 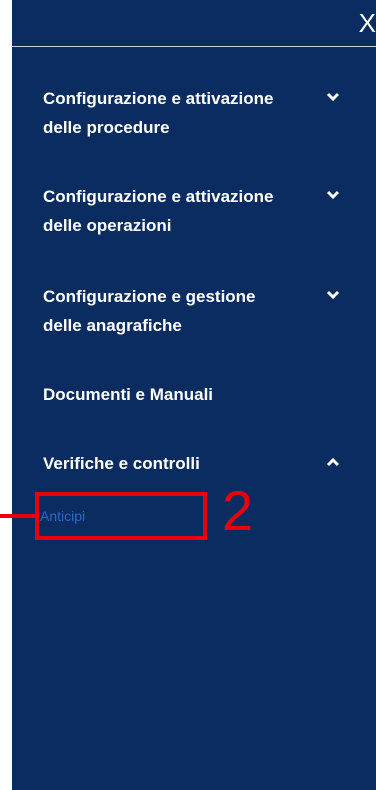 I want to click on menu-item-documenti-manuali: Documenti e Manuali, so click(x=193, y=394).